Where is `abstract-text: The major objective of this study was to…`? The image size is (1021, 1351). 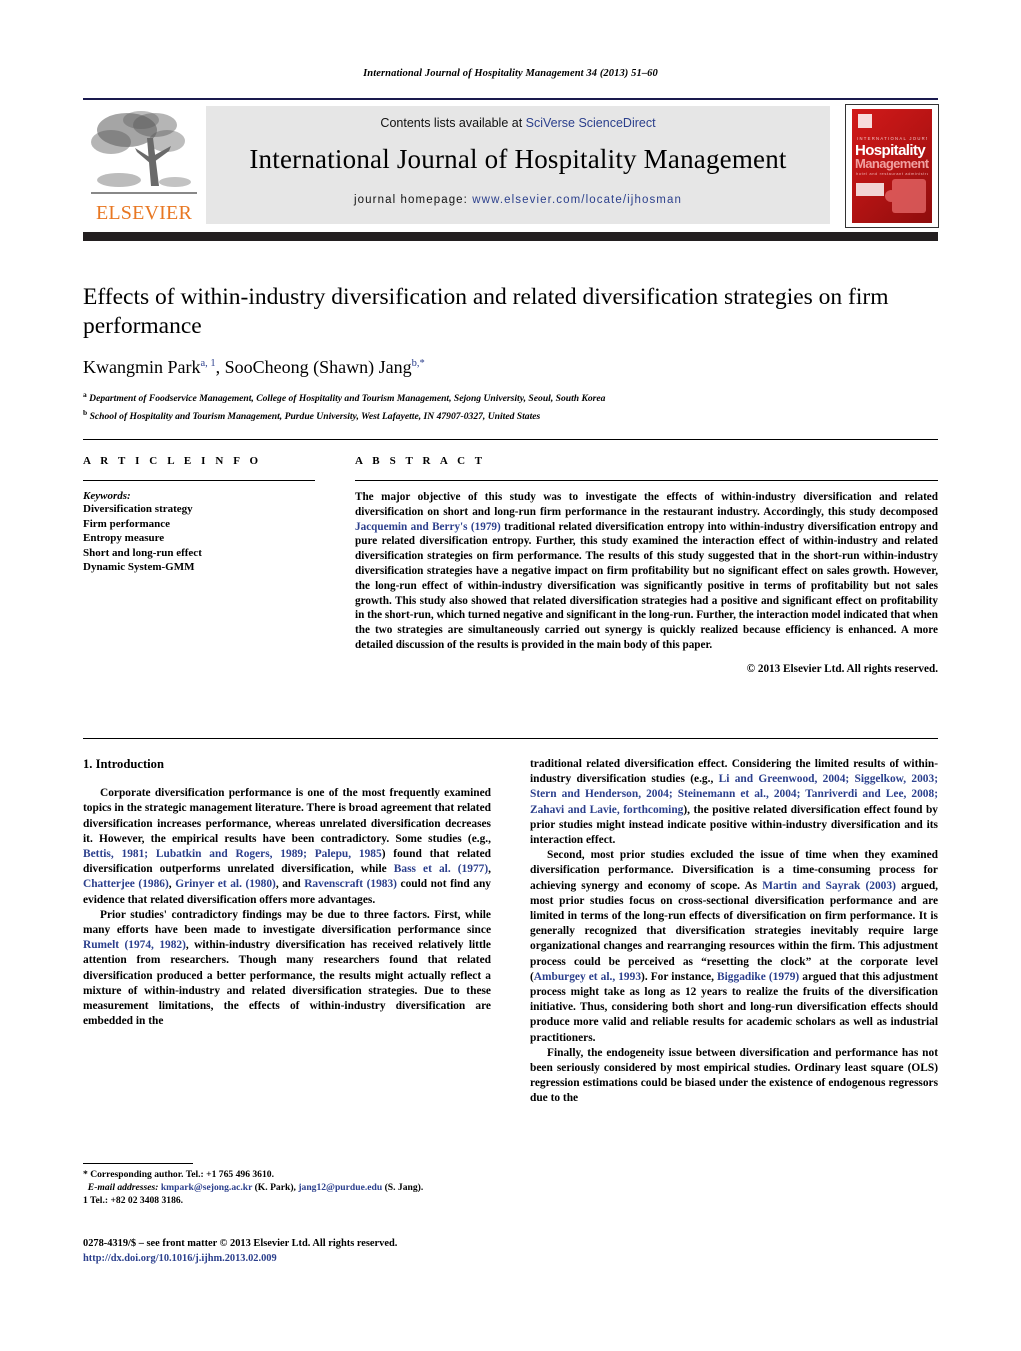
abstract-text: The major objective of this study was to… is located at coordinates (646, 571).